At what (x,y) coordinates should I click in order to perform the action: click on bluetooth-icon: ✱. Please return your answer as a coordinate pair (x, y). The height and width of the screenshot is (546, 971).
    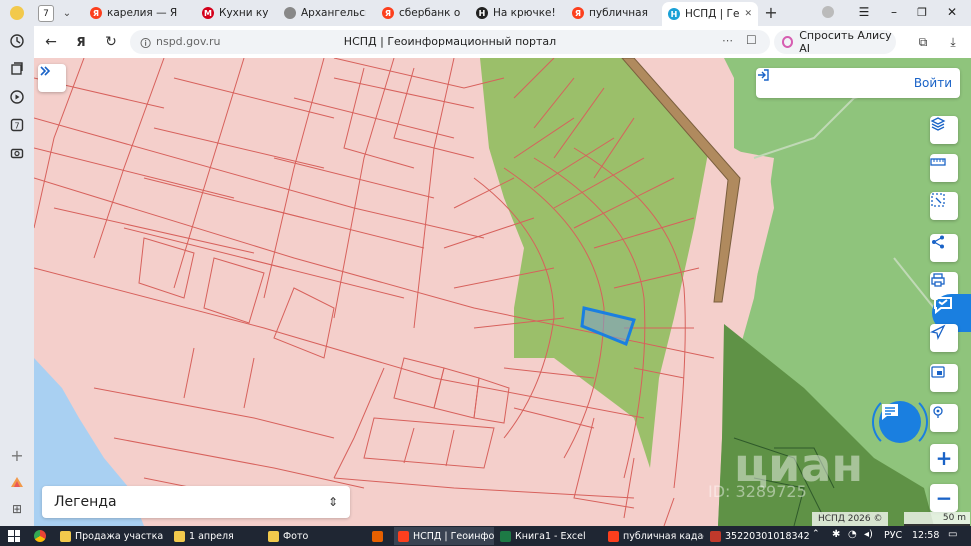
    Looking at the image, I should click on (836, 534).